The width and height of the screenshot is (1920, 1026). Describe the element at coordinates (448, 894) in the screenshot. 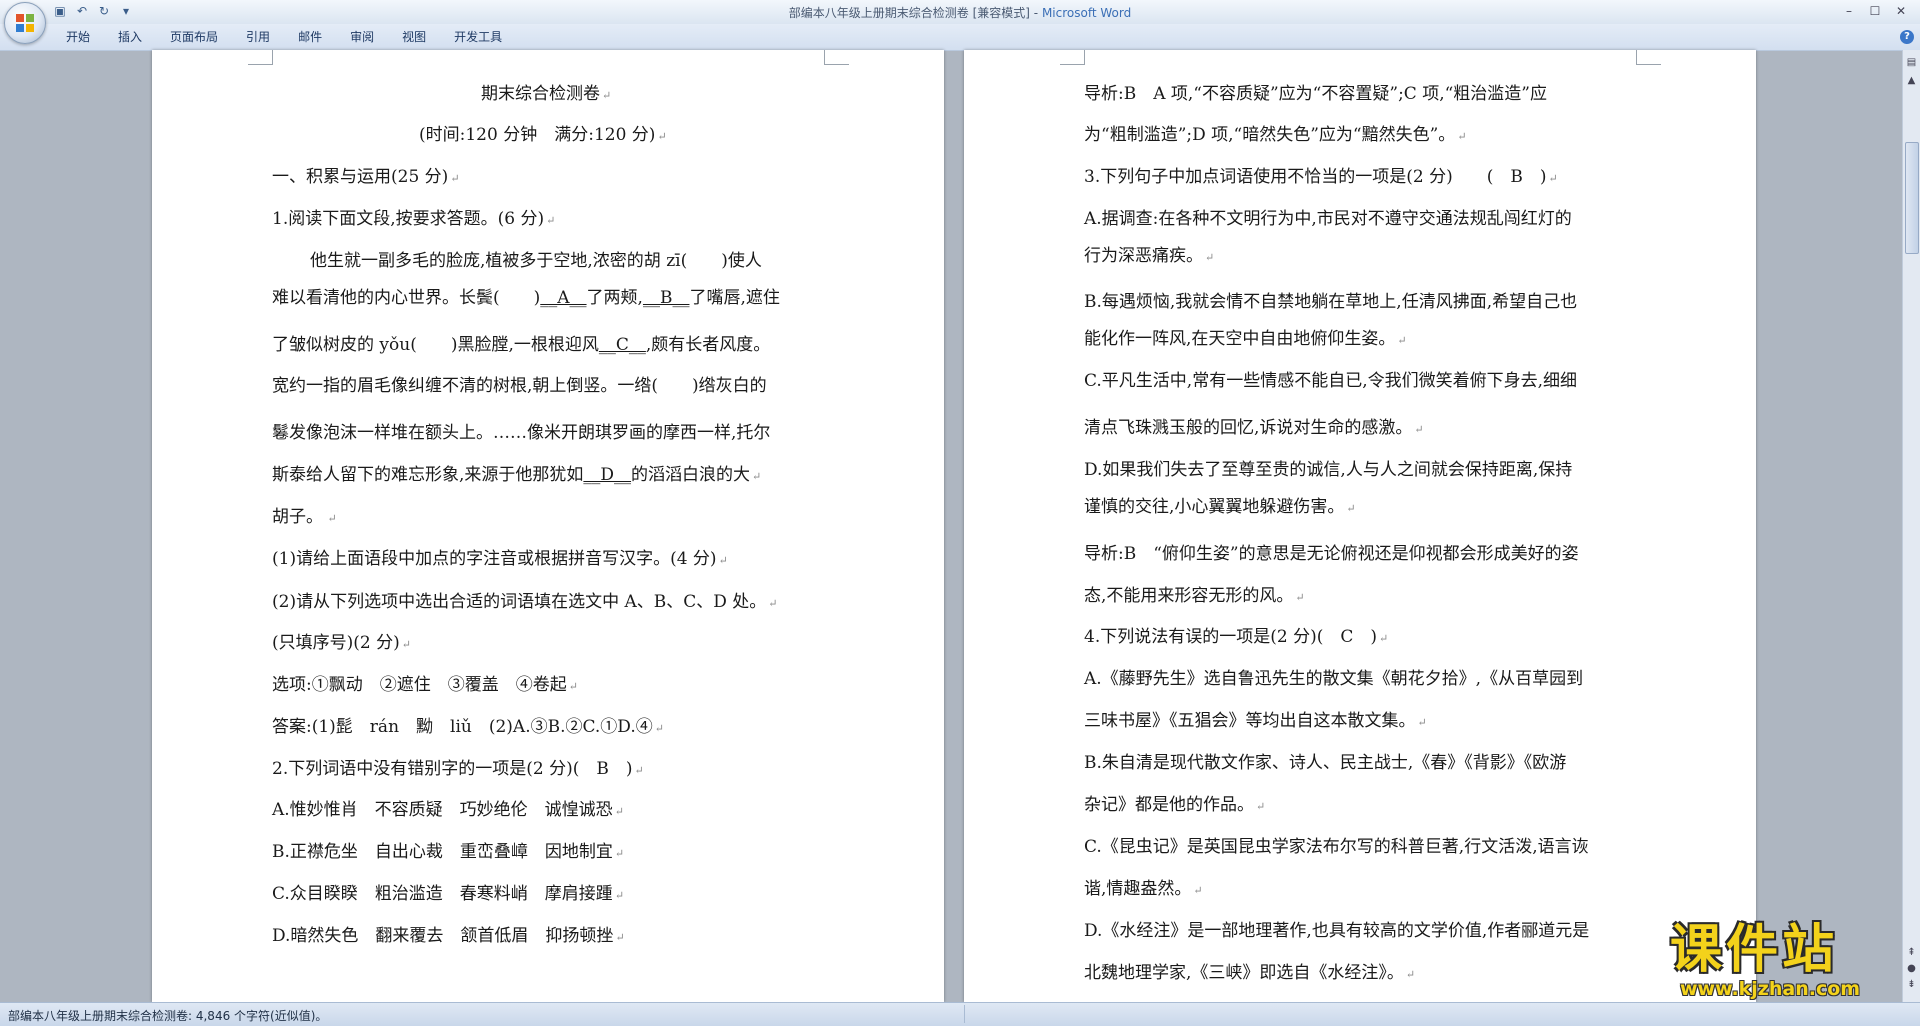

I see `option-c: C.众目睽睽 粗治滥造 春寒料峭 摩肩接踵 ↵` at that location.